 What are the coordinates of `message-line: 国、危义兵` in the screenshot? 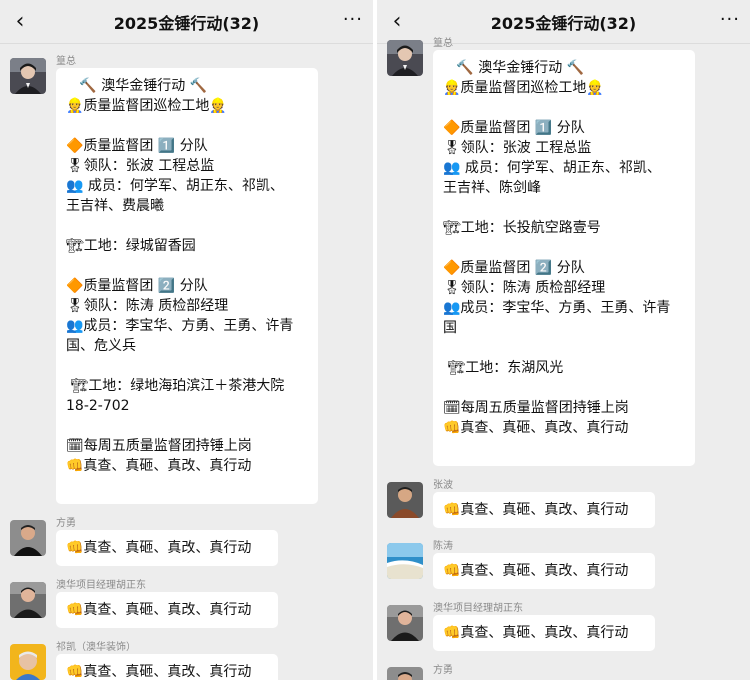 It's located at (101, 346).